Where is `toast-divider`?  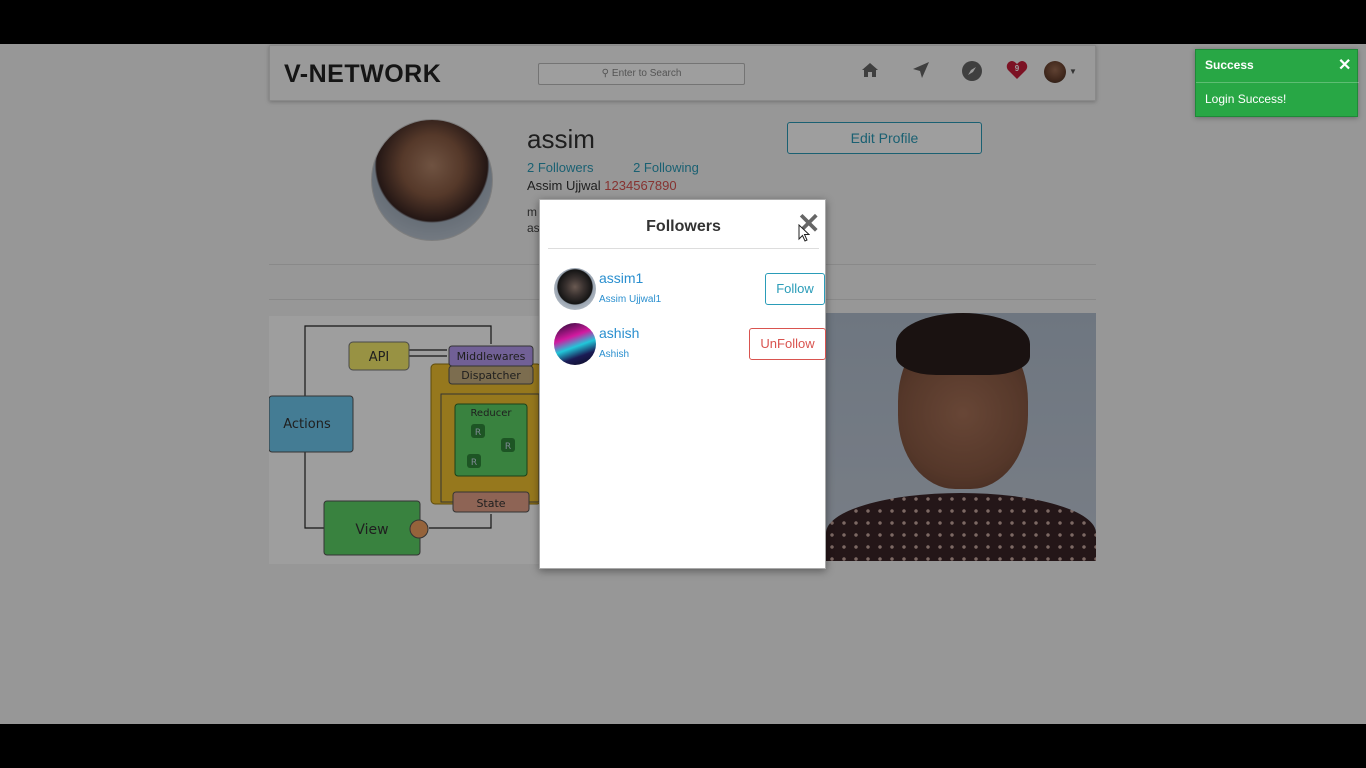
toast-divider is located at coordinates (1277, 82).